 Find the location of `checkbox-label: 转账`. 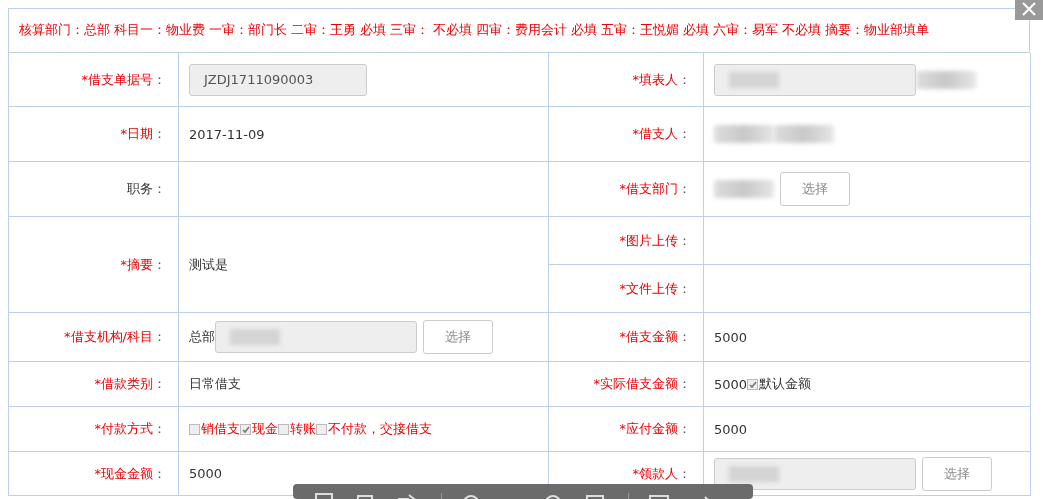

checkbox-label: 转账 is located at coordinates (303, 429).